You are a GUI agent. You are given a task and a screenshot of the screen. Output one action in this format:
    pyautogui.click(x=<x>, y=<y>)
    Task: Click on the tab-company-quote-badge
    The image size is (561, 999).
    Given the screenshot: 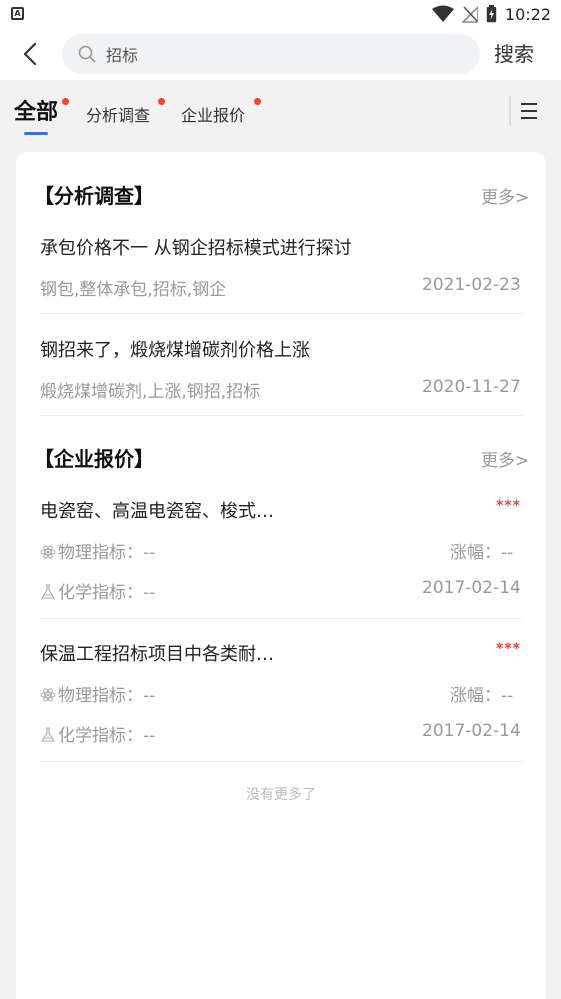 What is the action you would take?
    pyautogui.click(x=257, y=101)
    